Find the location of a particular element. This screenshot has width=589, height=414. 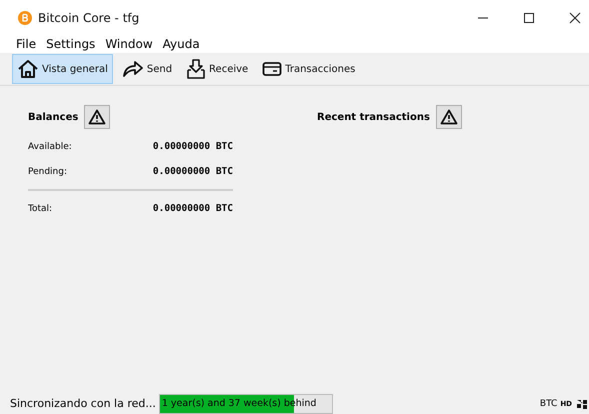

toolbar-tab: Vista general is located at coordinates (62, 69).